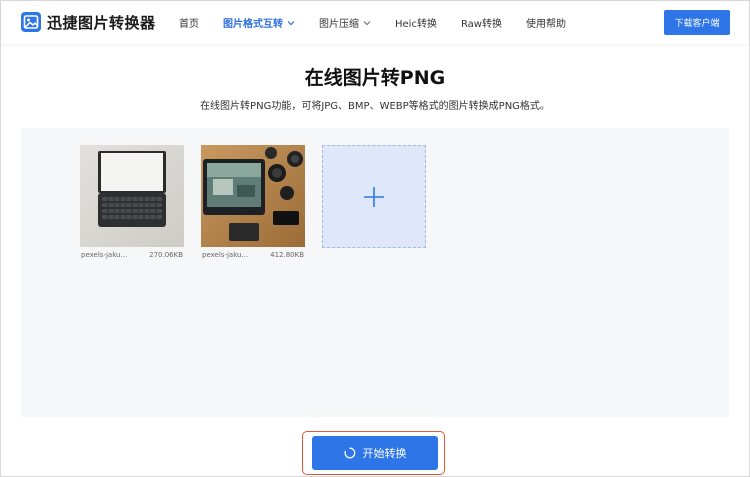 The height and width of the screenshot is (477, 750). Describe the element at coordinates (132, 255) in the screenshot. I see `file-meta: pexels-jaku... 270.06KB` at that location.